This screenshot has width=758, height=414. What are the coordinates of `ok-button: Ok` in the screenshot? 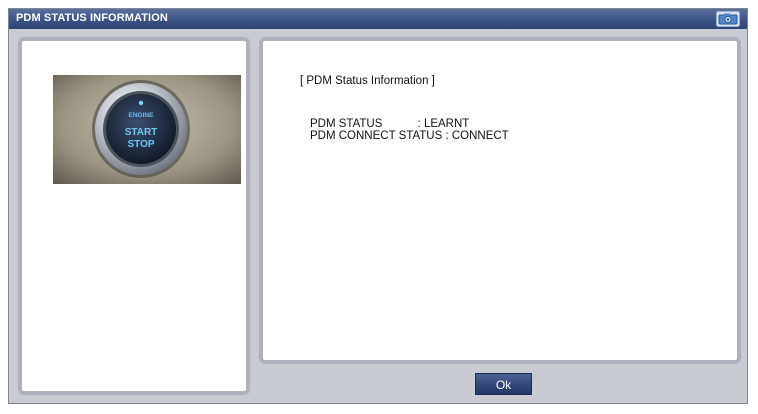 It's located at (503, 384).